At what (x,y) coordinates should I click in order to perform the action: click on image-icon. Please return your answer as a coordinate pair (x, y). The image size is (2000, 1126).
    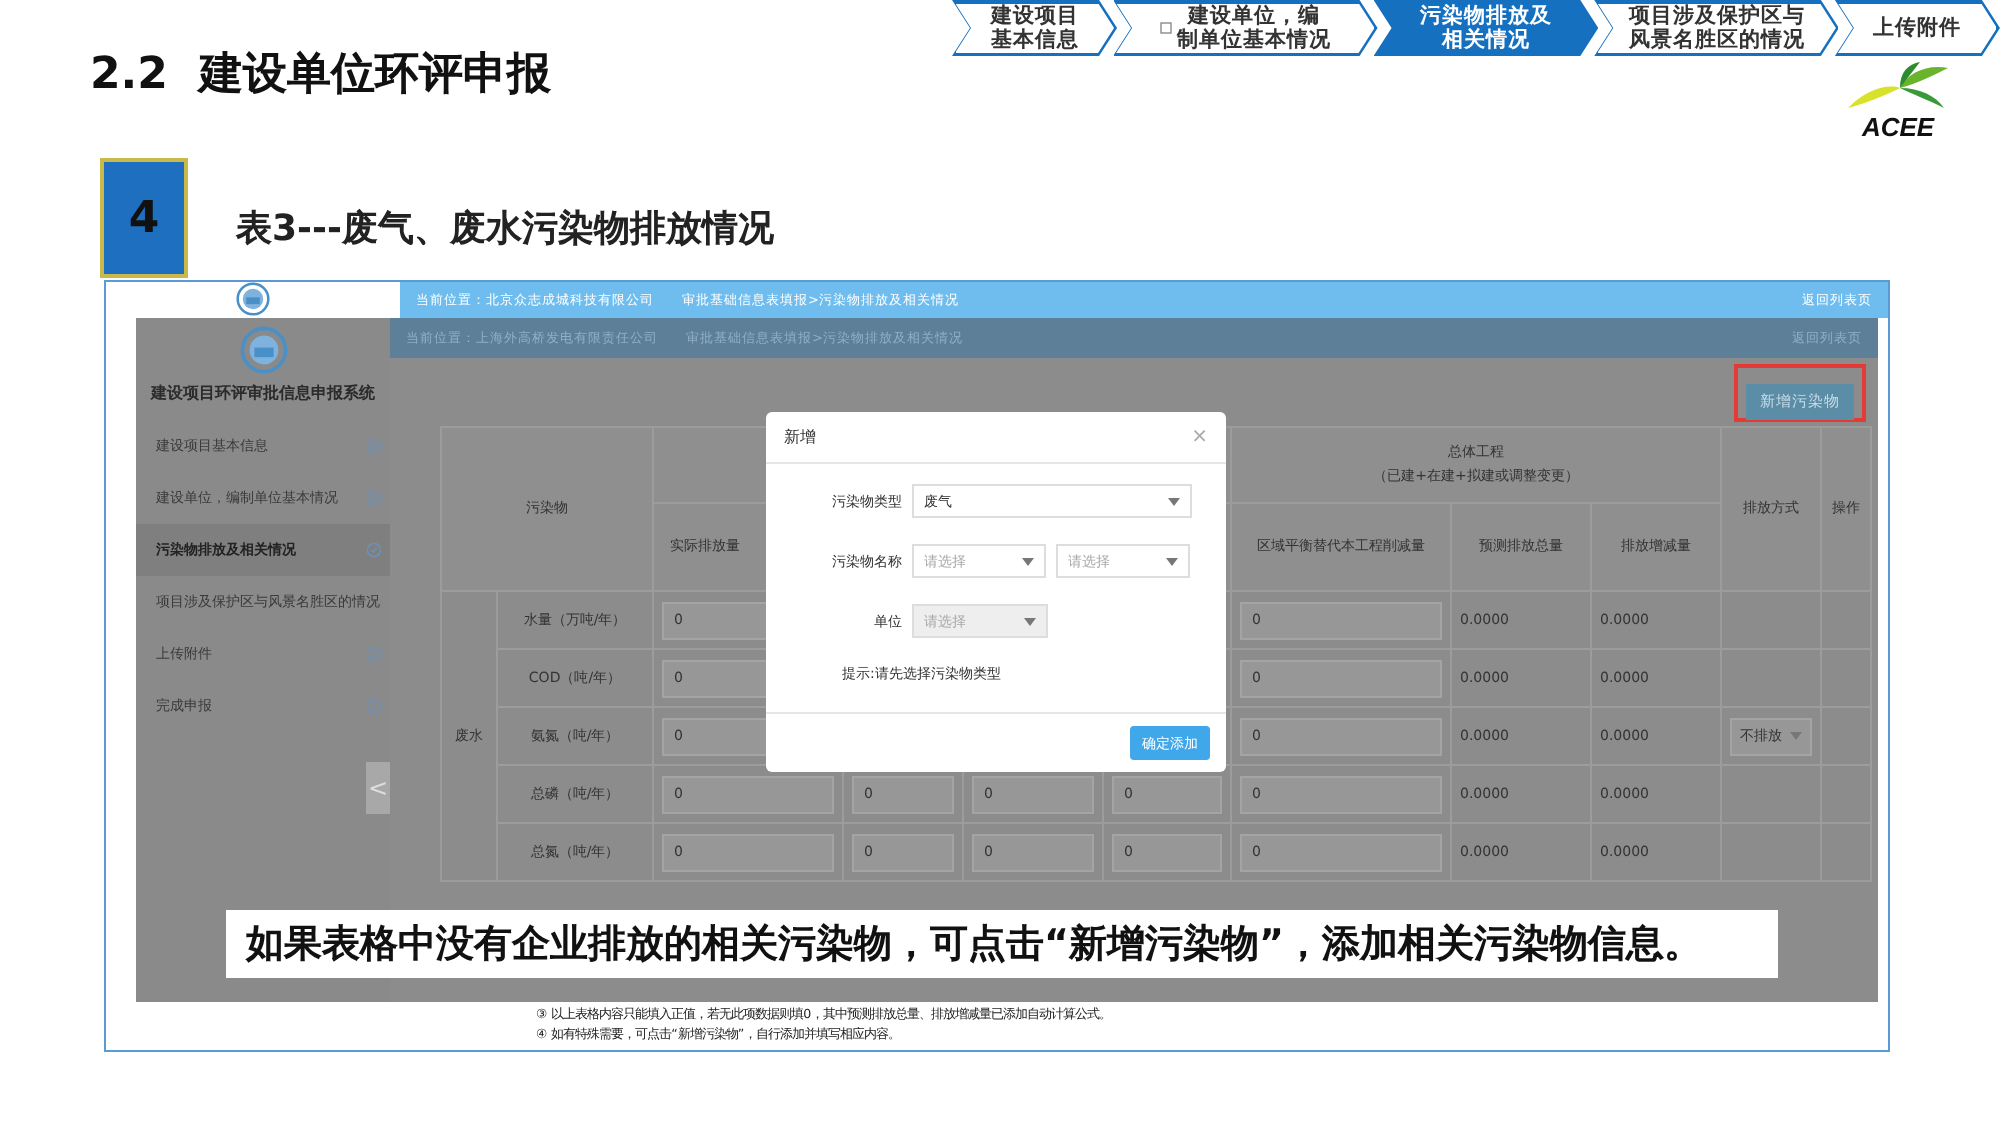
    Looking at the image, I should click on (1165, 28).